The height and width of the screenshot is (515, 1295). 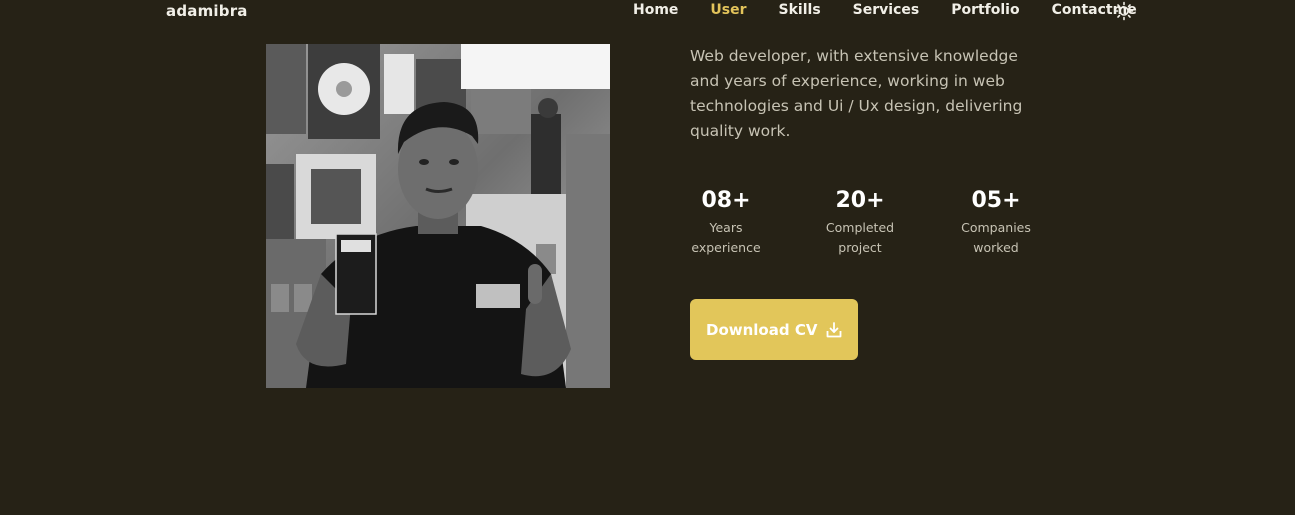 I want to click on stat-label-line: worked, so click(x=996, y=247).